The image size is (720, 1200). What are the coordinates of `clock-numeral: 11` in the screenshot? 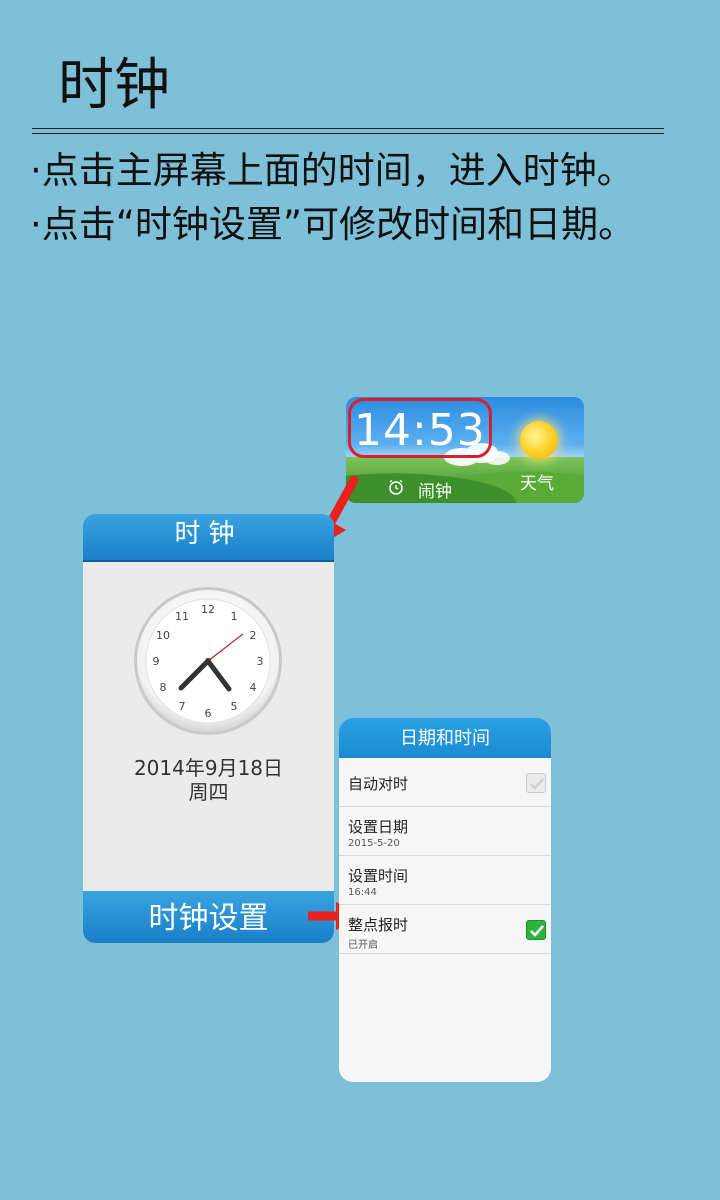 It's located at (182, 616).